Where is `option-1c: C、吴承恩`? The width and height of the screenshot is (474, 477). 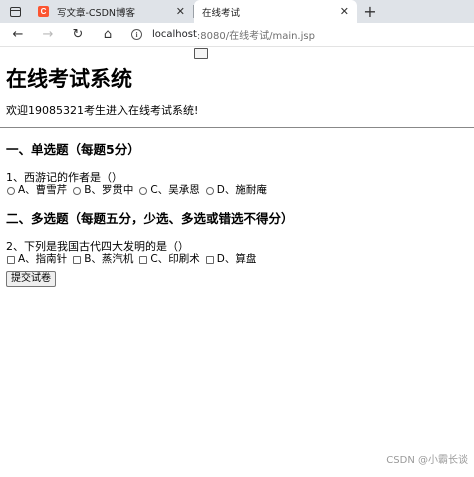 option-1c: C、吴承恩 is located at coordinates (169, 190).